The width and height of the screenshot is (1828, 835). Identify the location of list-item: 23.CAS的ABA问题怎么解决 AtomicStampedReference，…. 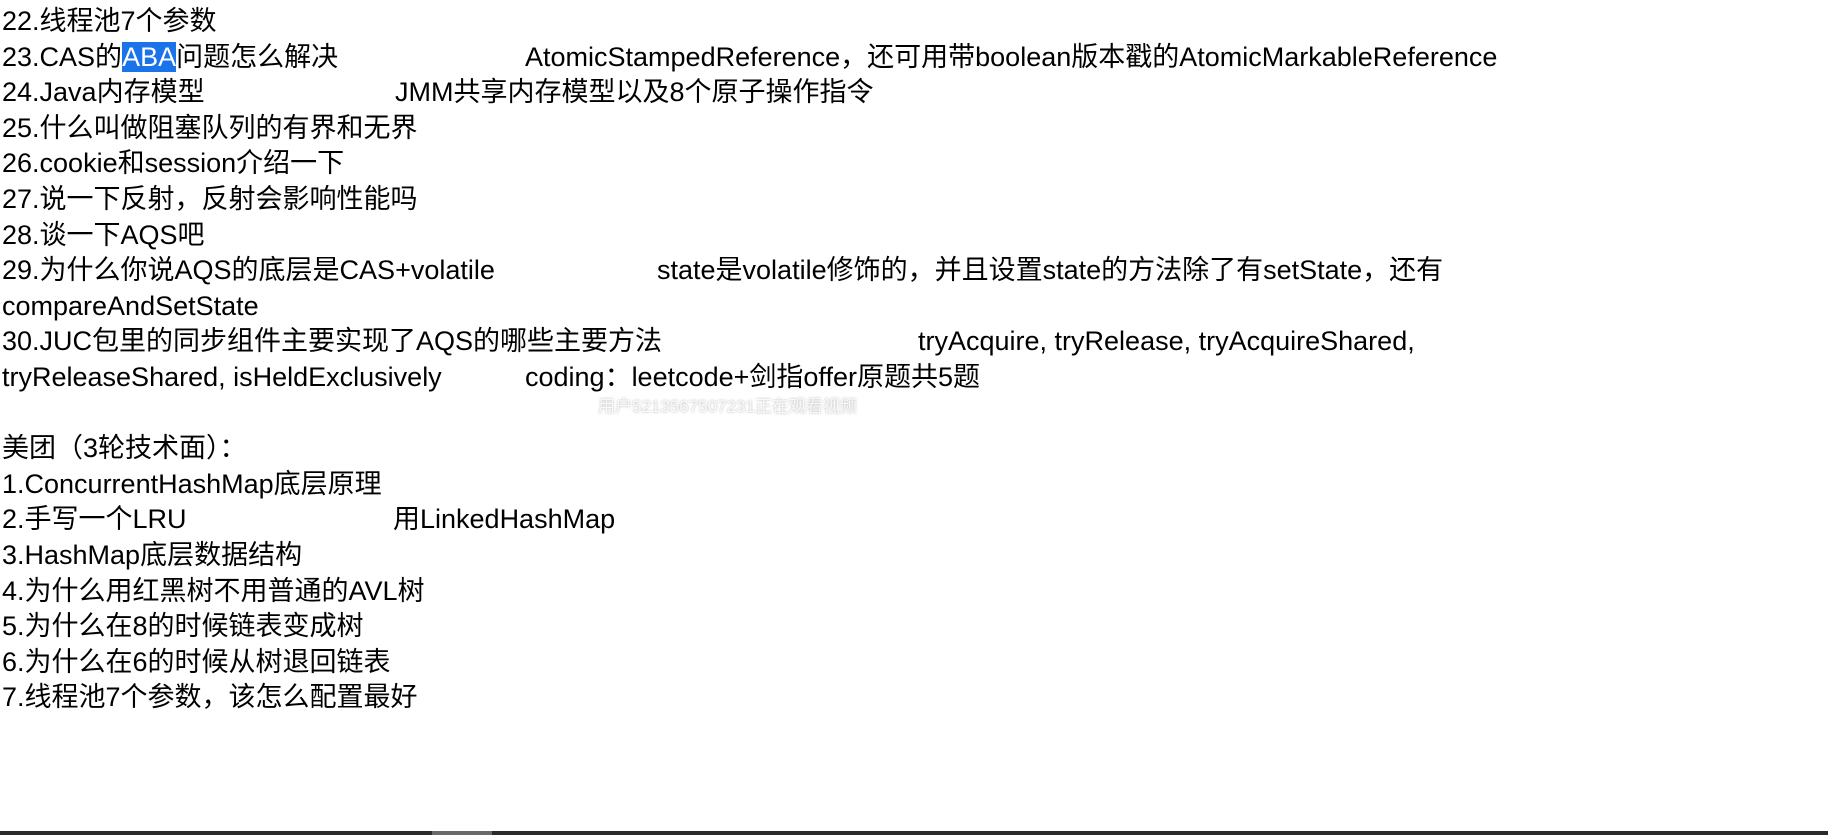
(914, 58).